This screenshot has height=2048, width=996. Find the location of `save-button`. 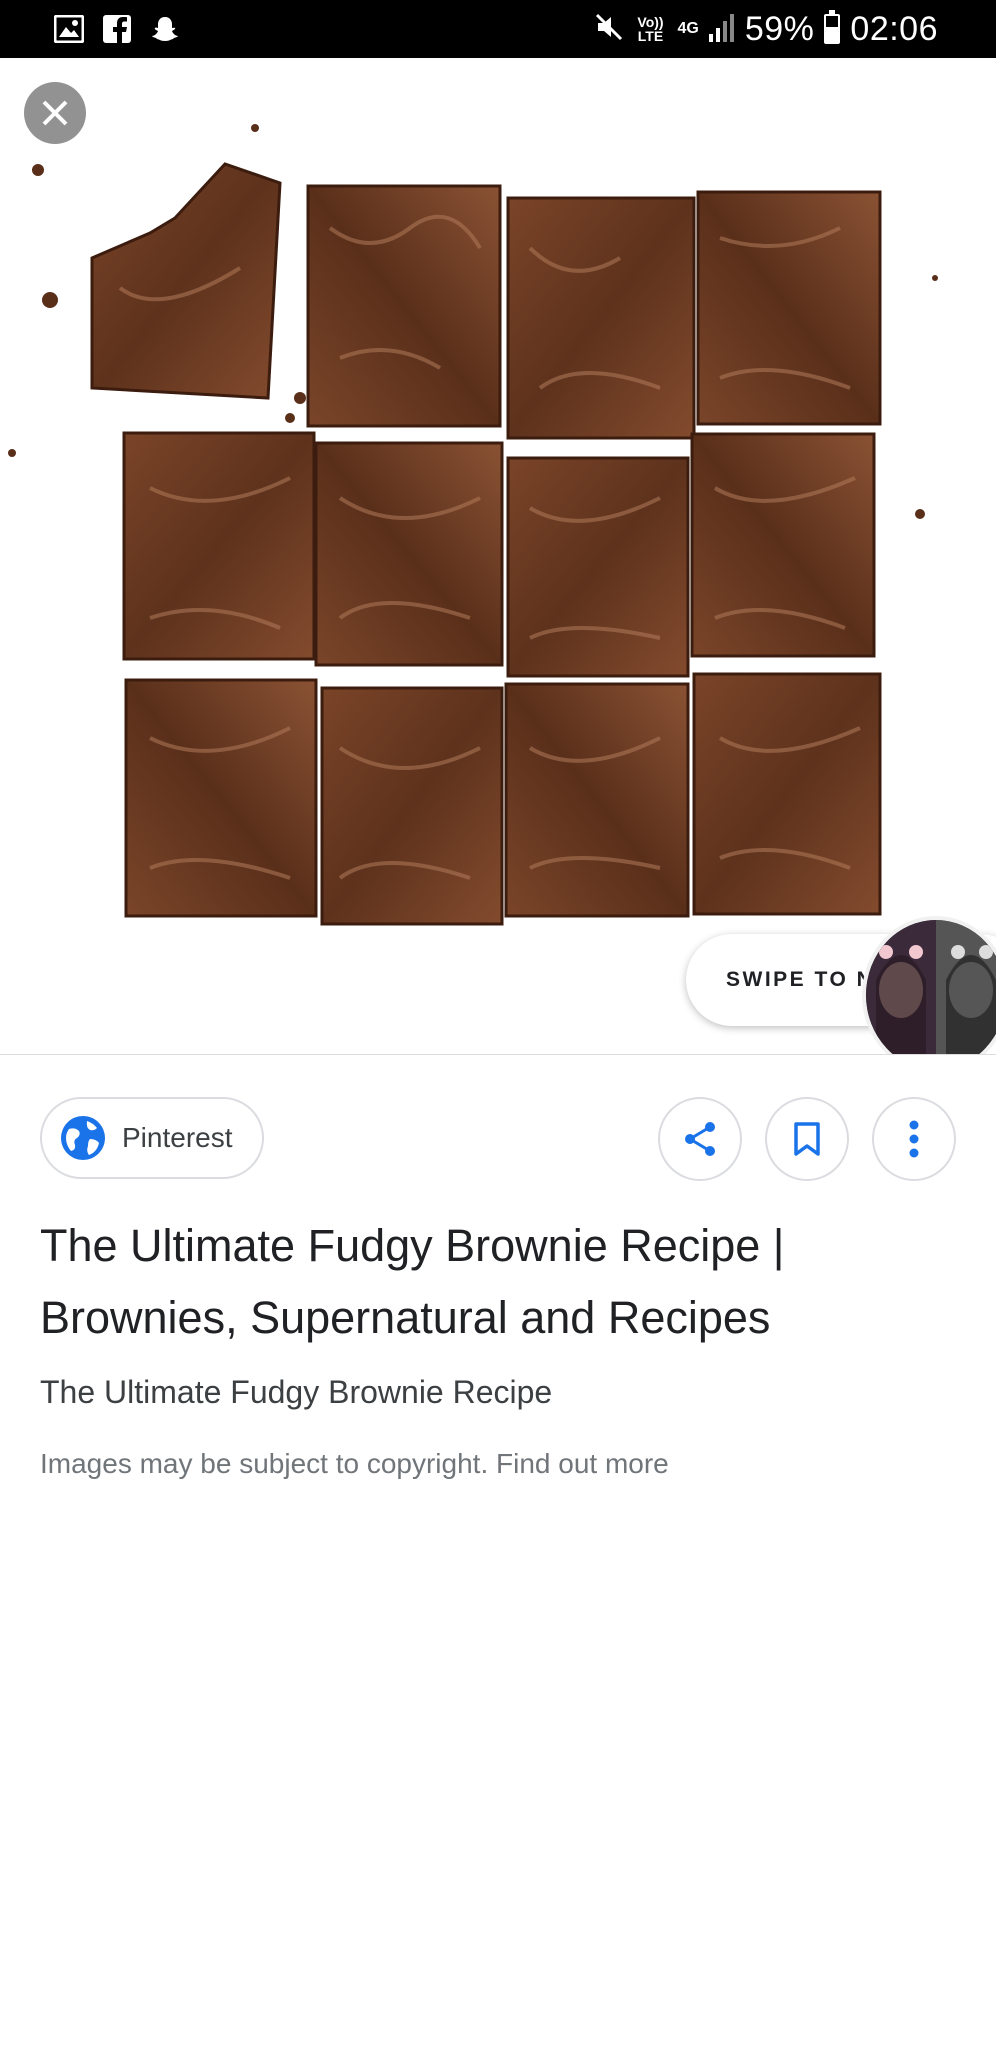

save-button is located at coordinates (807, 1139).